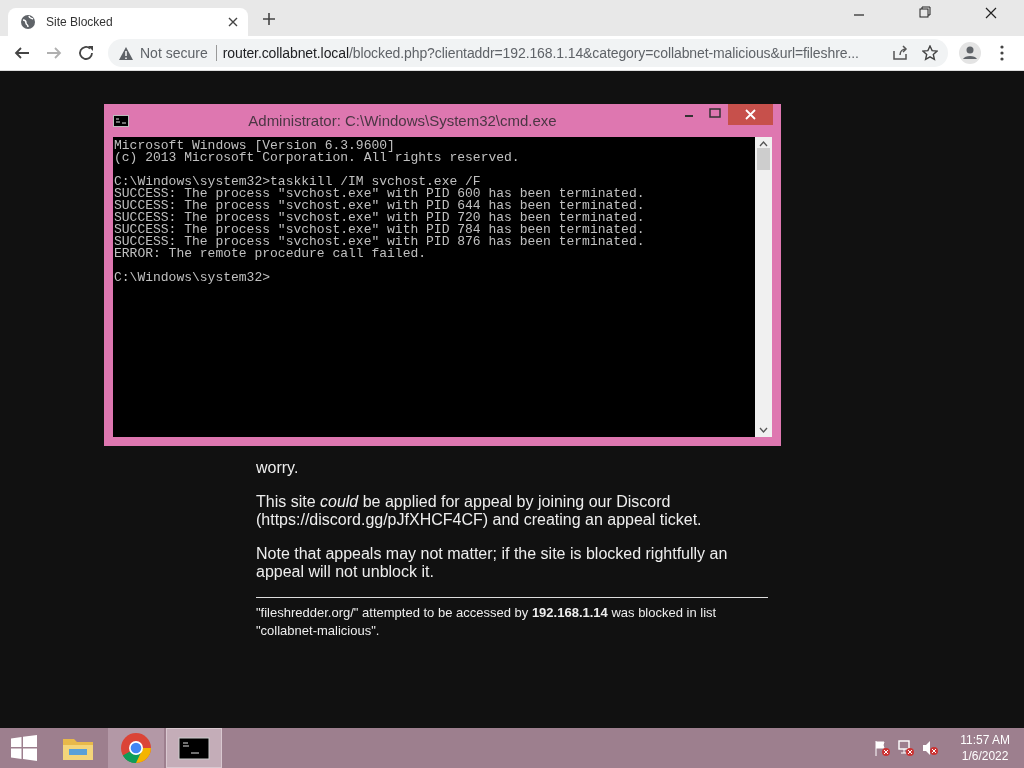  I want to click on new-tab-icon, so click(269, 19).